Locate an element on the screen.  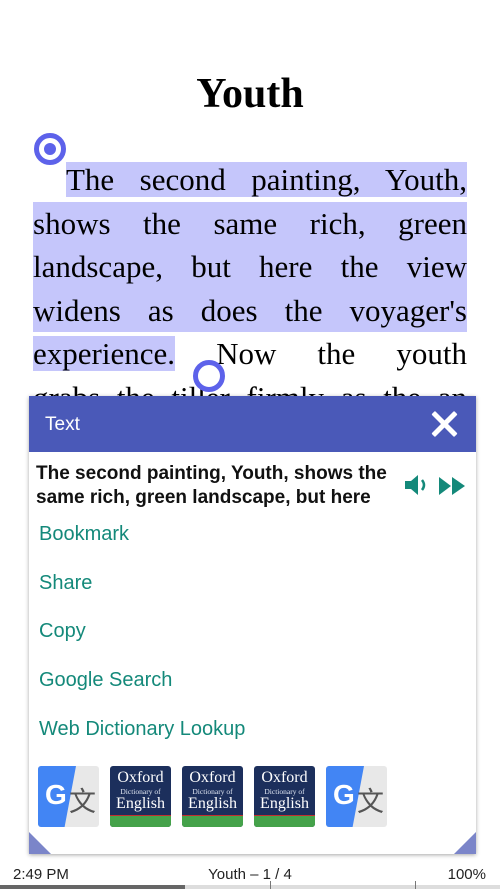
chapter-title: Youth is located at coordinates (250, 94).